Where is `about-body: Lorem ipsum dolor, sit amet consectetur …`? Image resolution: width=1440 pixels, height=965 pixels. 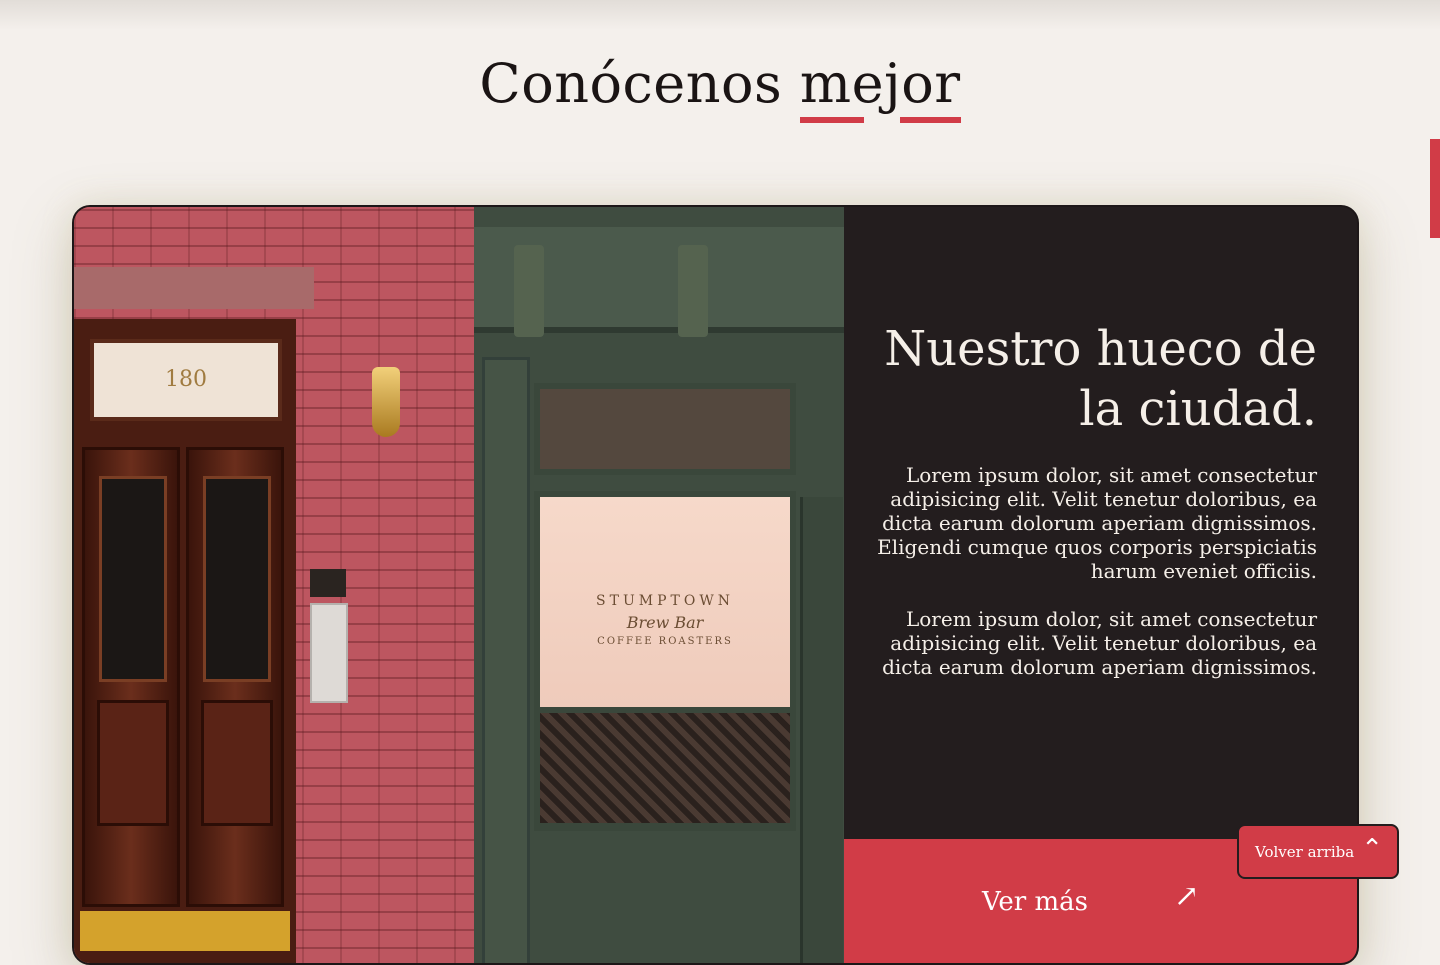
about-body: Lorem ipsum dolor, sit amet consectetur … is located at coordinates (1097, 583).